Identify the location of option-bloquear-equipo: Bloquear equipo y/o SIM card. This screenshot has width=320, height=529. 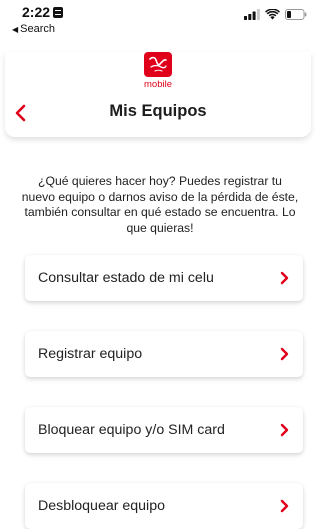
(164, 430).